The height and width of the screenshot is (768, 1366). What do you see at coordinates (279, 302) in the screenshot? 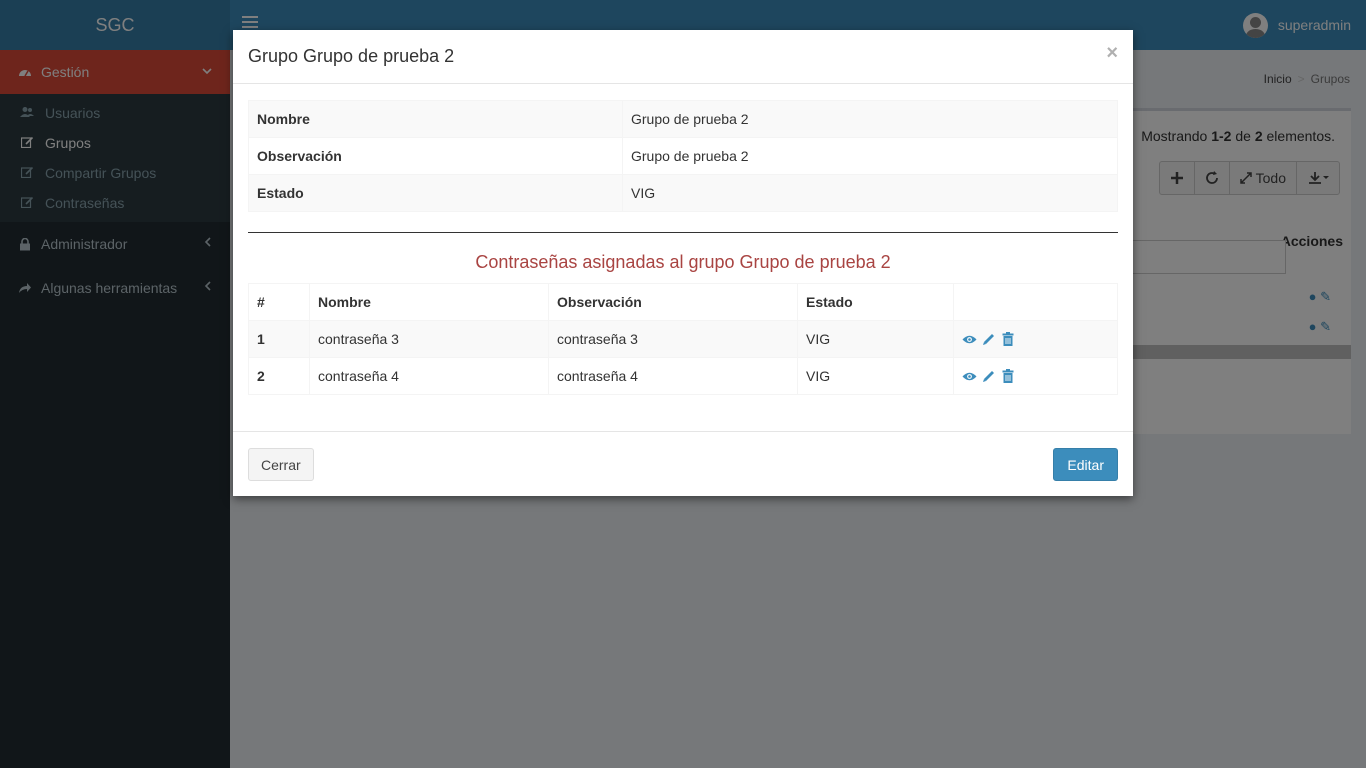
I see `column-header: #` at bounding box center [279, 302].